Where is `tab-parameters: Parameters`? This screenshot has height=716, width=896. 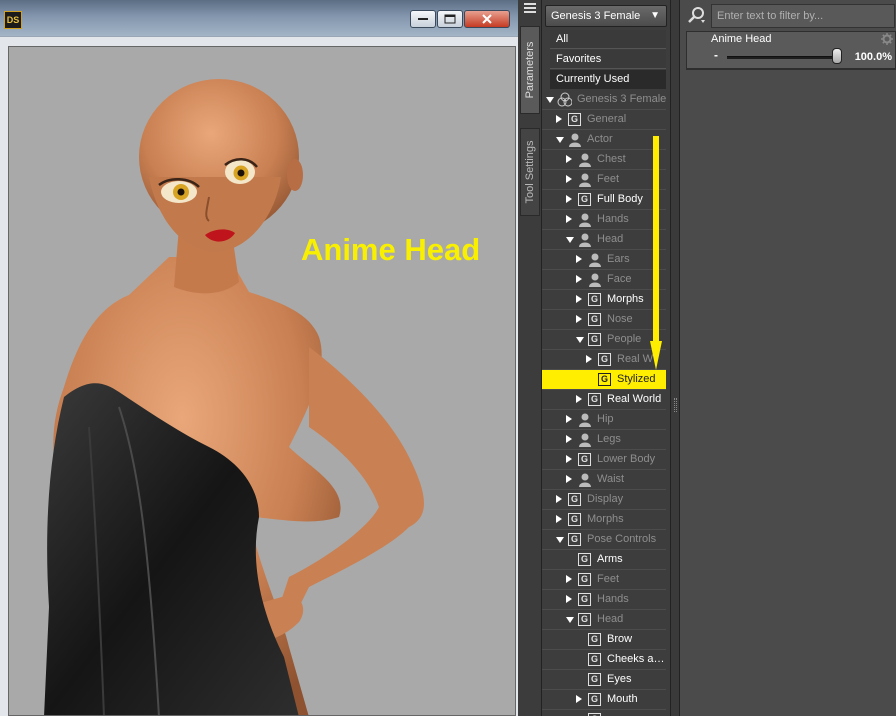
tab-parameters: Parameters is located at coordinates (530, 70).